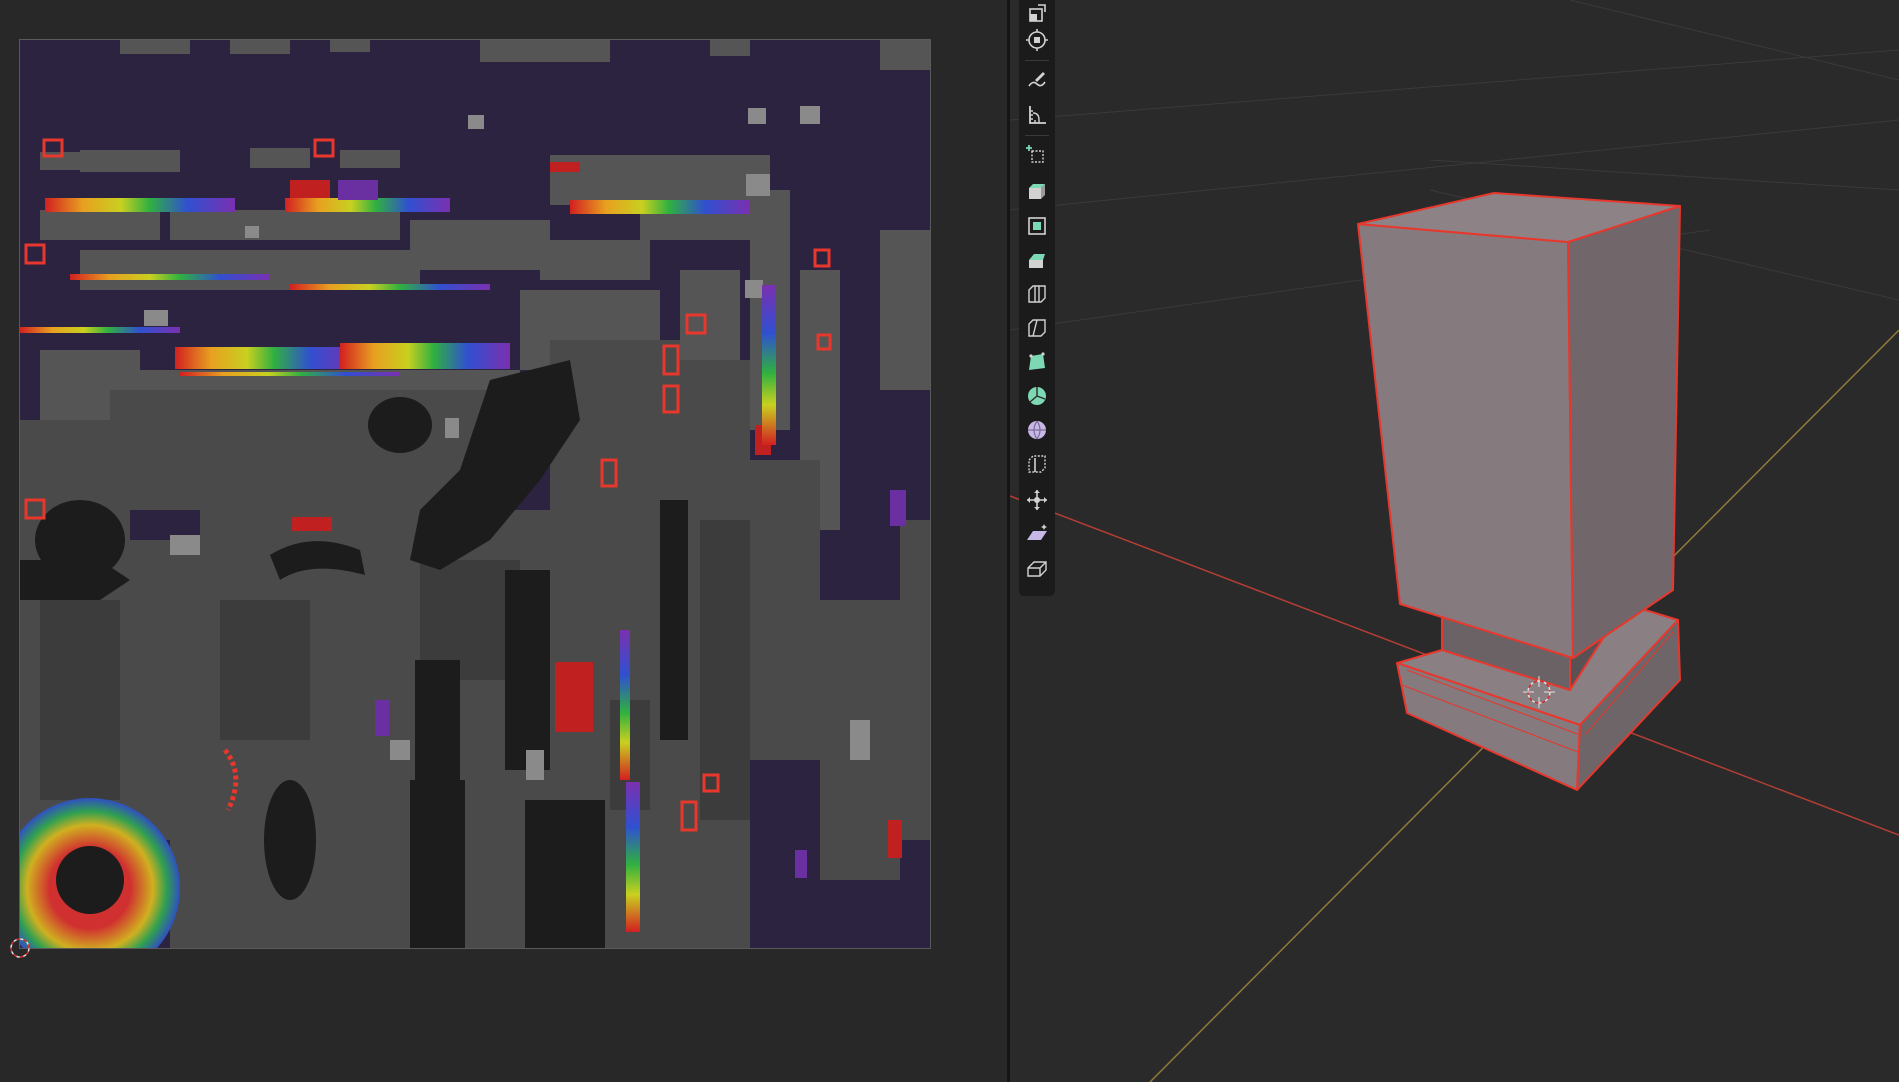 Image resolution: width=1899 pixels, height=1082 pixels. What do you see at coordinates (1037, 154) in the screenshot?
I see `add-cube-icon` at bounding box center [1037, 154].